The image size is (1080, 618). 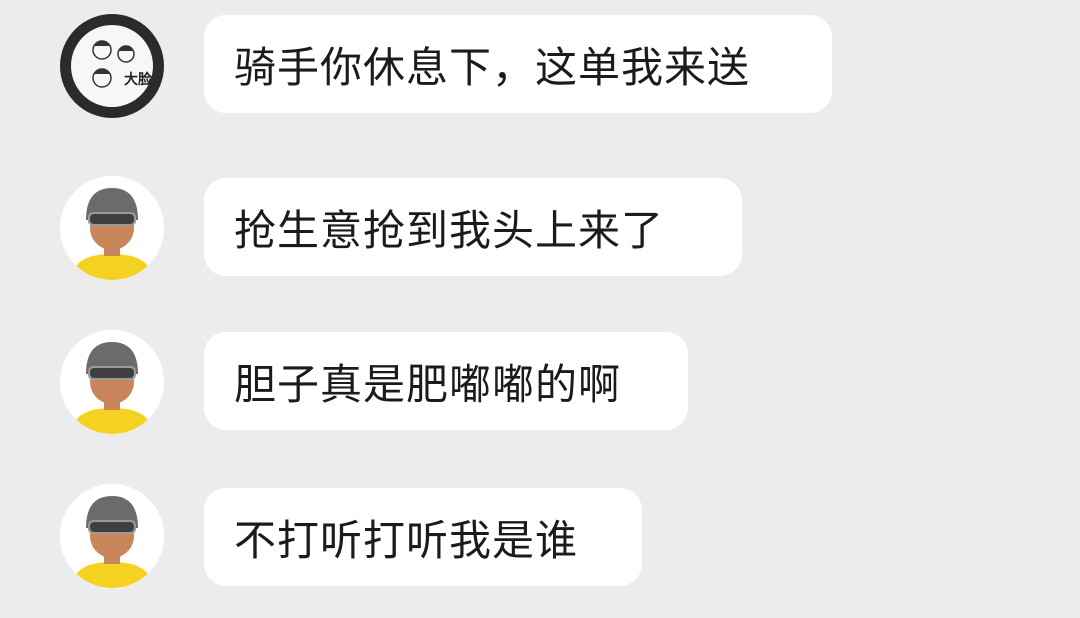 I want to click on message-bubble: 骑手你休息下，这单我来送, so click(x=518, y=64).